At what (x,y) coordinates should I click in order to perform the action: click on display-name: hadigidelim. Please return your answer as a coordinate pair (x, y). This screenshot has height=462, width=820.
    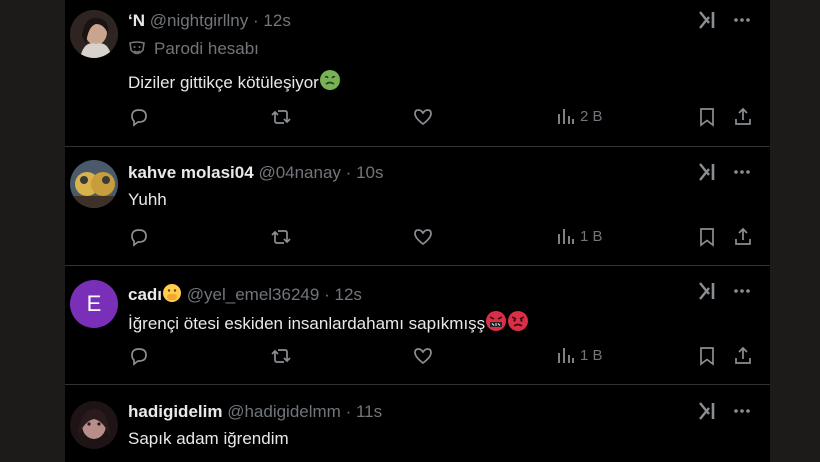
    Looking at the image, I should click on (175, 411).